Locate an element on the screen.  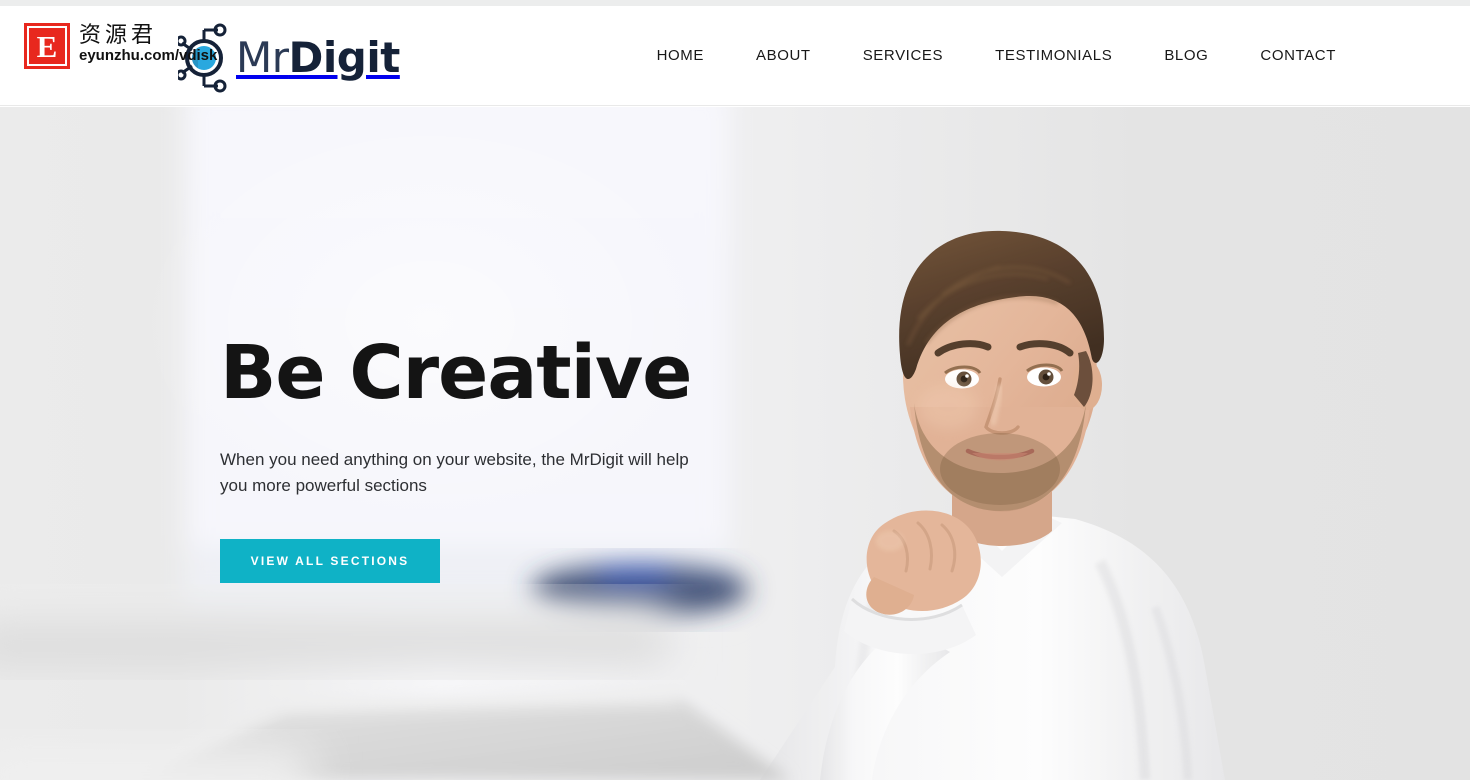
nav-item-contact: CONTACT is located at coordinates (1298, 56).